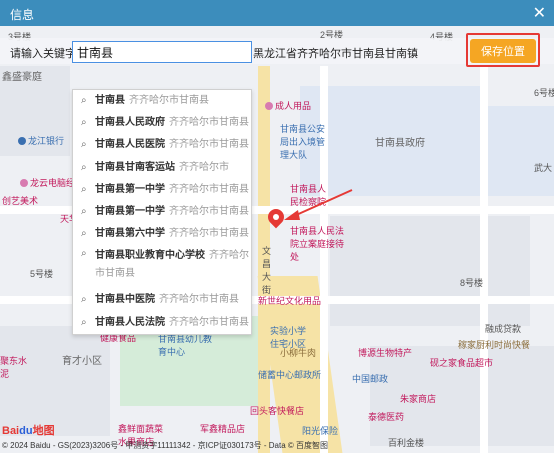 The image size is (554, 453). I want to click on map-label: 甘南县人民法院立案庭接待处, so click(317, 244).